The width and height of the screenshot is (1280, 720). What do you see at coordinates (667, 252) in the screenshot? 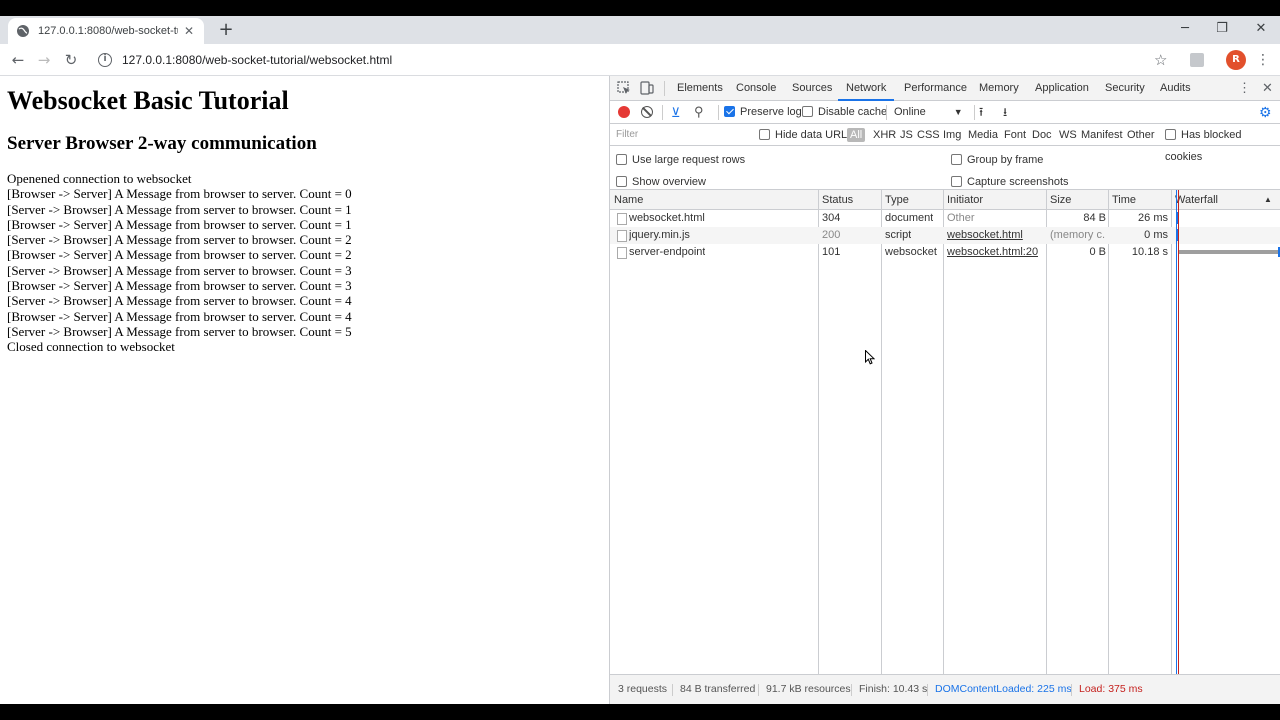
I see `request-name: server-endpoint` at bounding box center [667, 252].